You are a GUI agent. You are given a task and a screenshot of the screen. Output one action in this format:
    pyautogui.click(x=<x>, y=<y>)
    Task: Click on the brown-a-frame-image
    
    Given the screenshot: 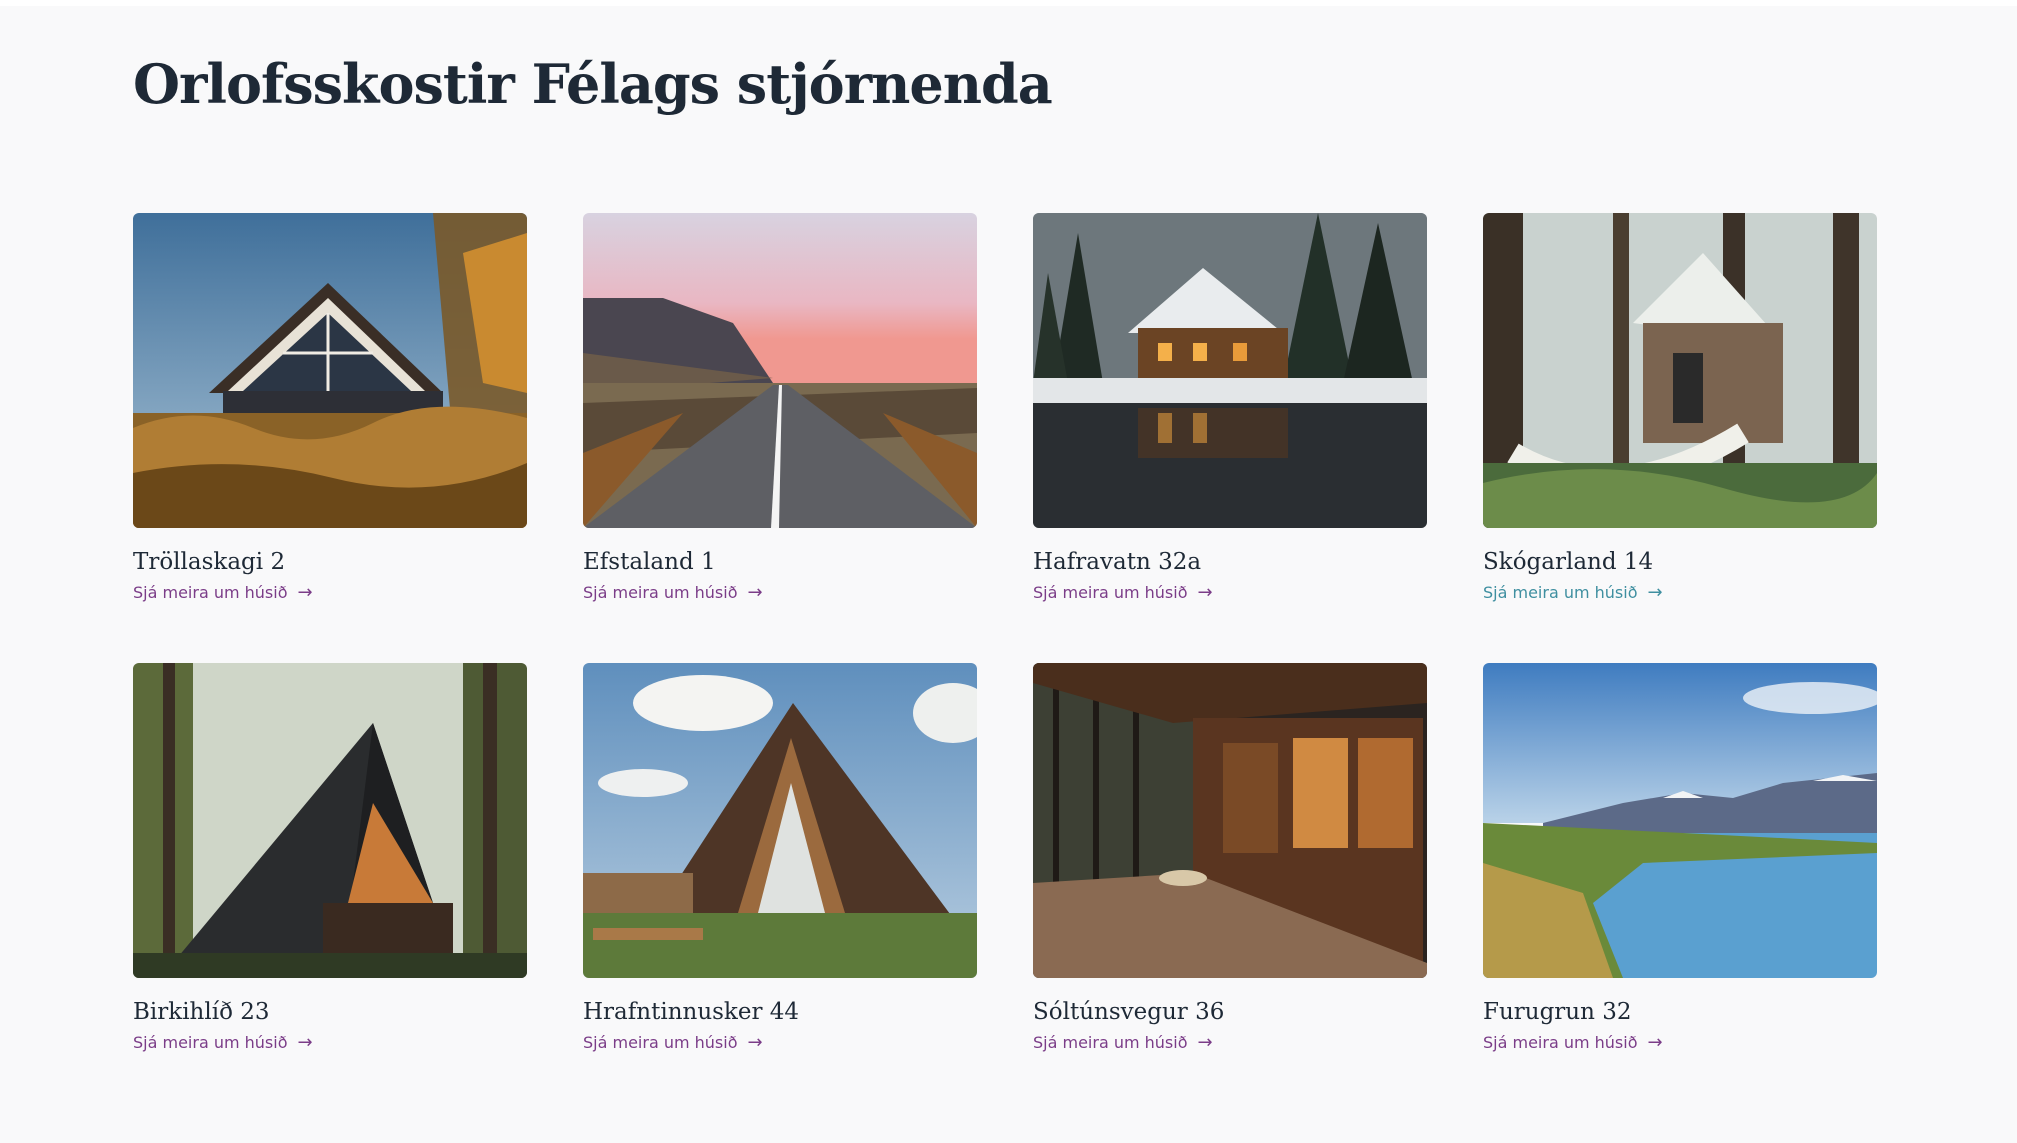 What is the action you would take?
    pyautogui.click(x=780, y=820)
    